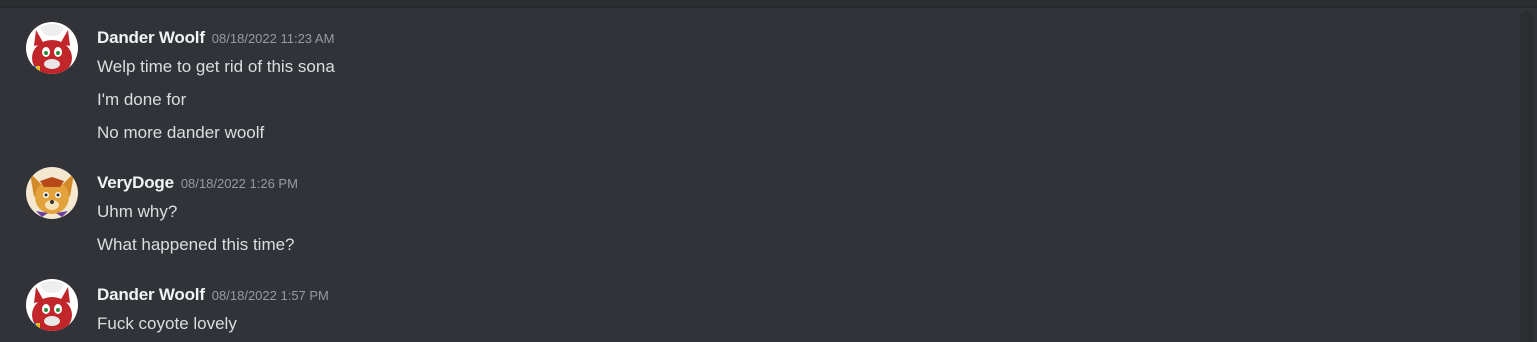  Describe the element at coordinates (141, 100) in the screenshot. I see `message-text: I'm done for` at that location.